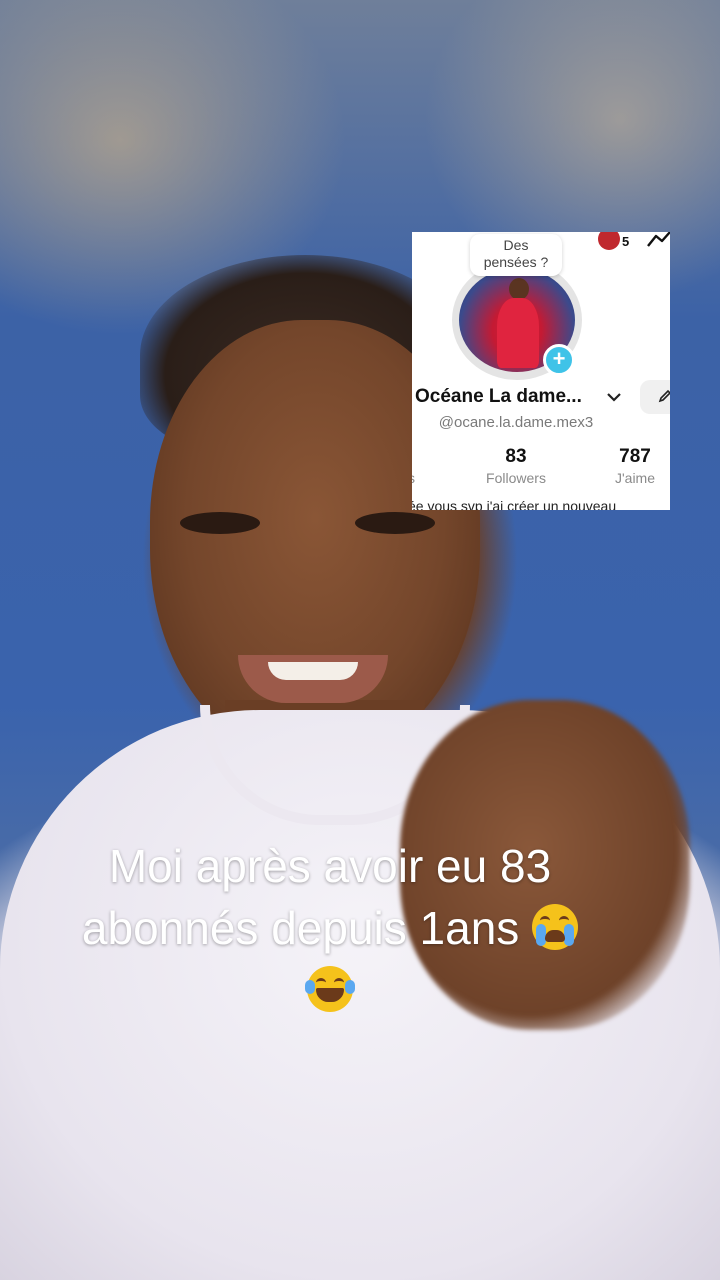 The width and height of the screenshot is (720, 1280). What do you see at coordinates (518, 333) in the screenshot?
I see `avatar-red-dress` at bounding box center [518, 333].